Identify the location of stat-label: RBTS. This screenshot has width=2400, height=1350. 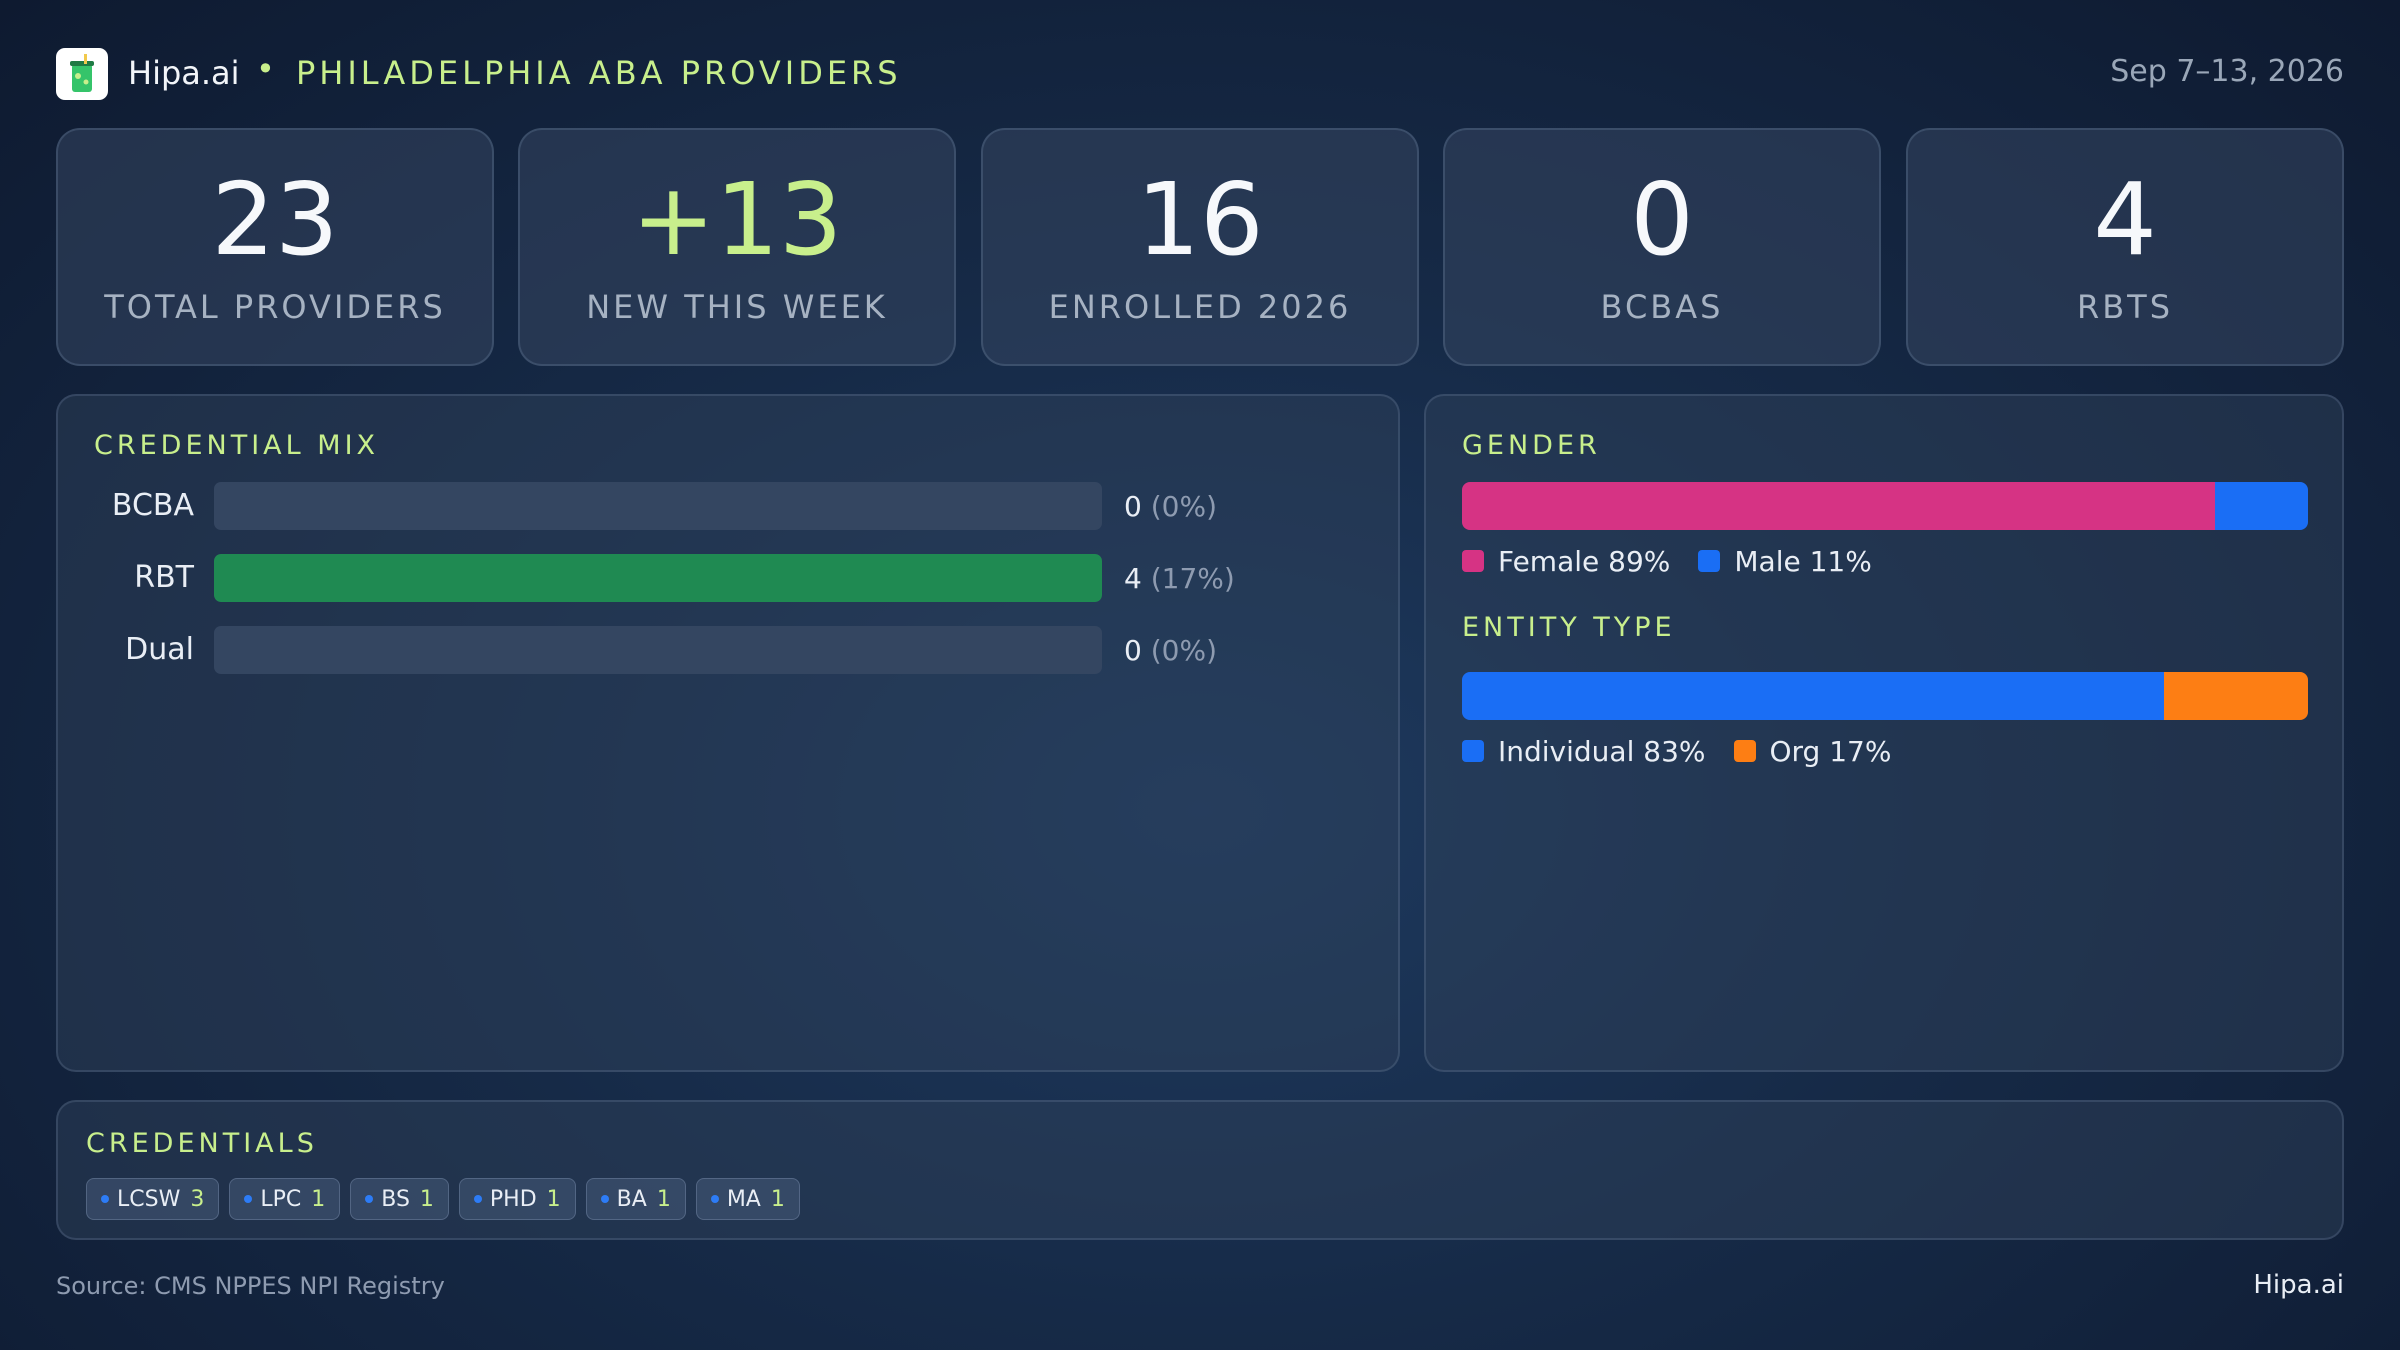
(2125, 307).